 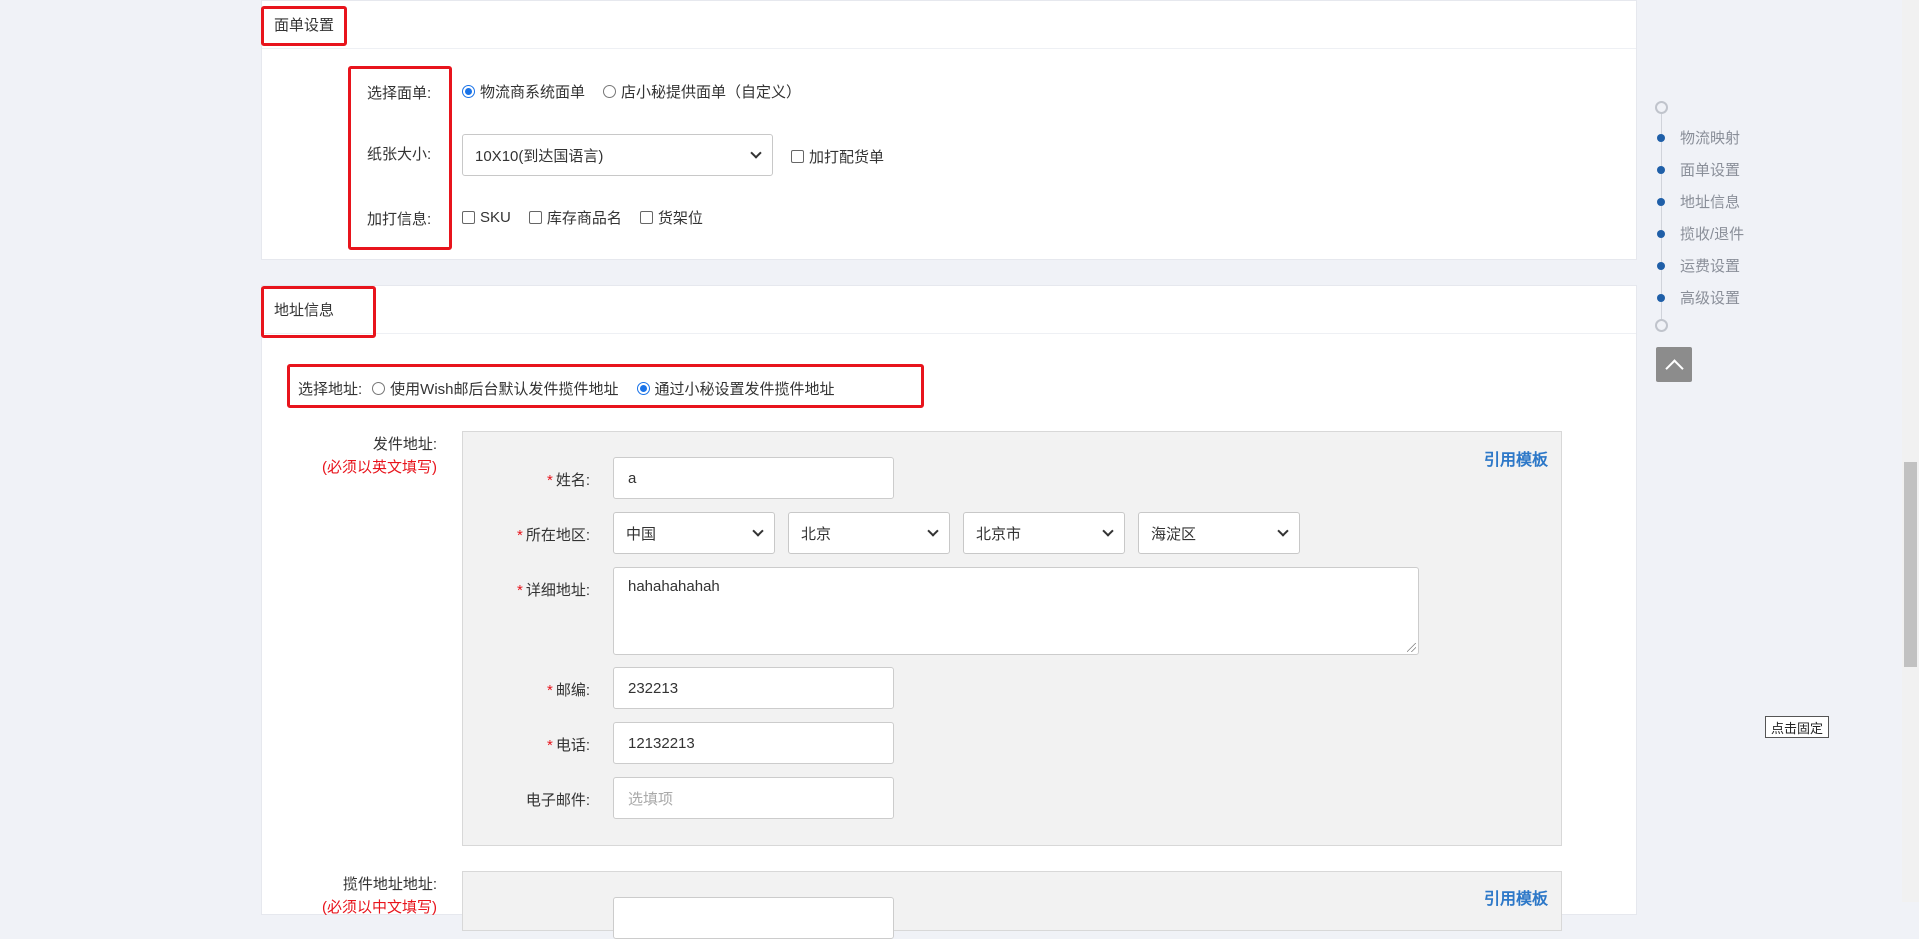 I want to click on name-label-text: 姓名:, so click(x=572, y=480).